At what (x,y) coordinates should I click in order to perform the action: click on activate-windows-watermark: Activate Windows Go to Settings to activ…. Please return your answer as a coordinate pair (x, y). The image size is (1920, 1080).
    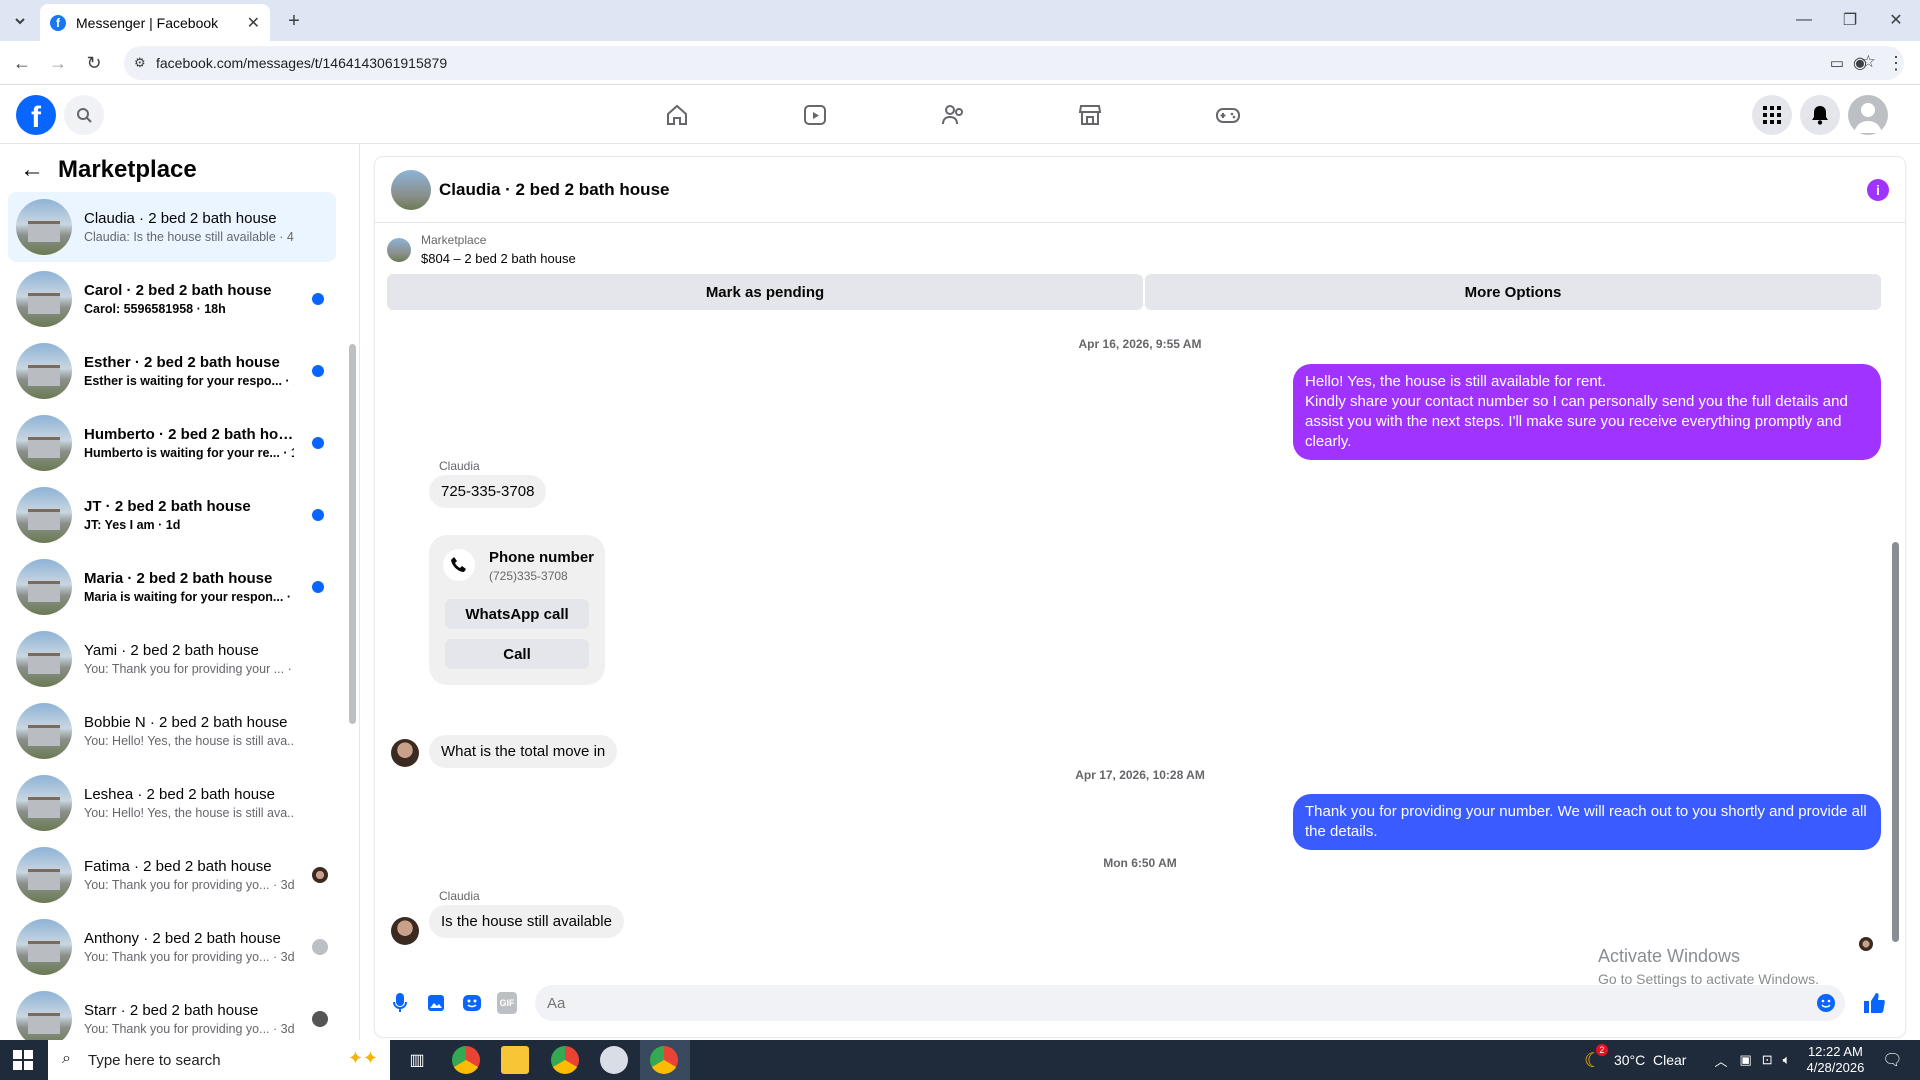
    Looking at the image, I should click on (1708, 966).